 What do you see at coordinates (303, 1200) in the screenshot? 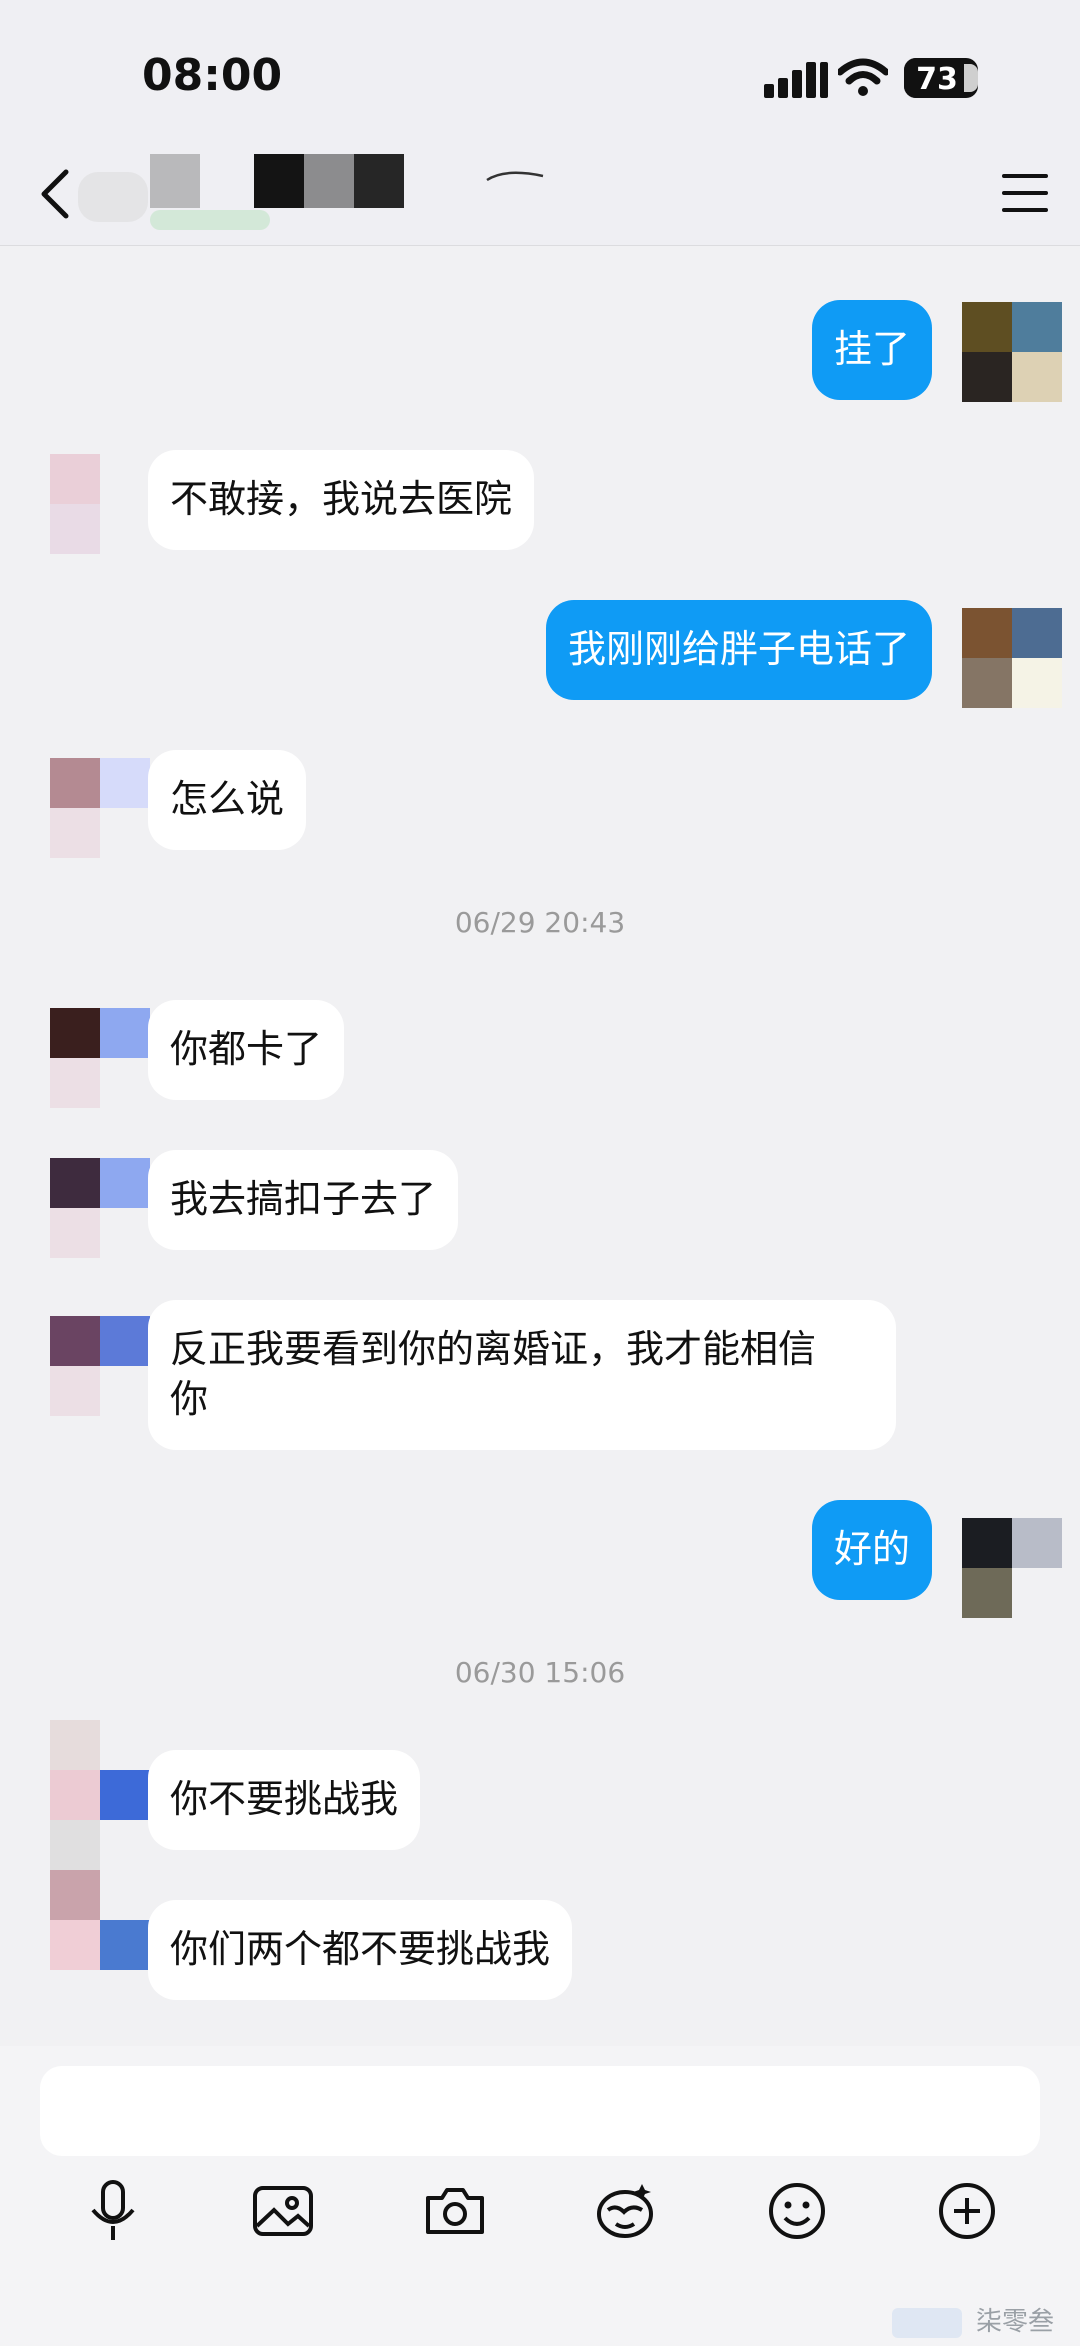
I see `message-bubble-incoming: 我去搞扣子去了` at bounding box center [303, 1200].